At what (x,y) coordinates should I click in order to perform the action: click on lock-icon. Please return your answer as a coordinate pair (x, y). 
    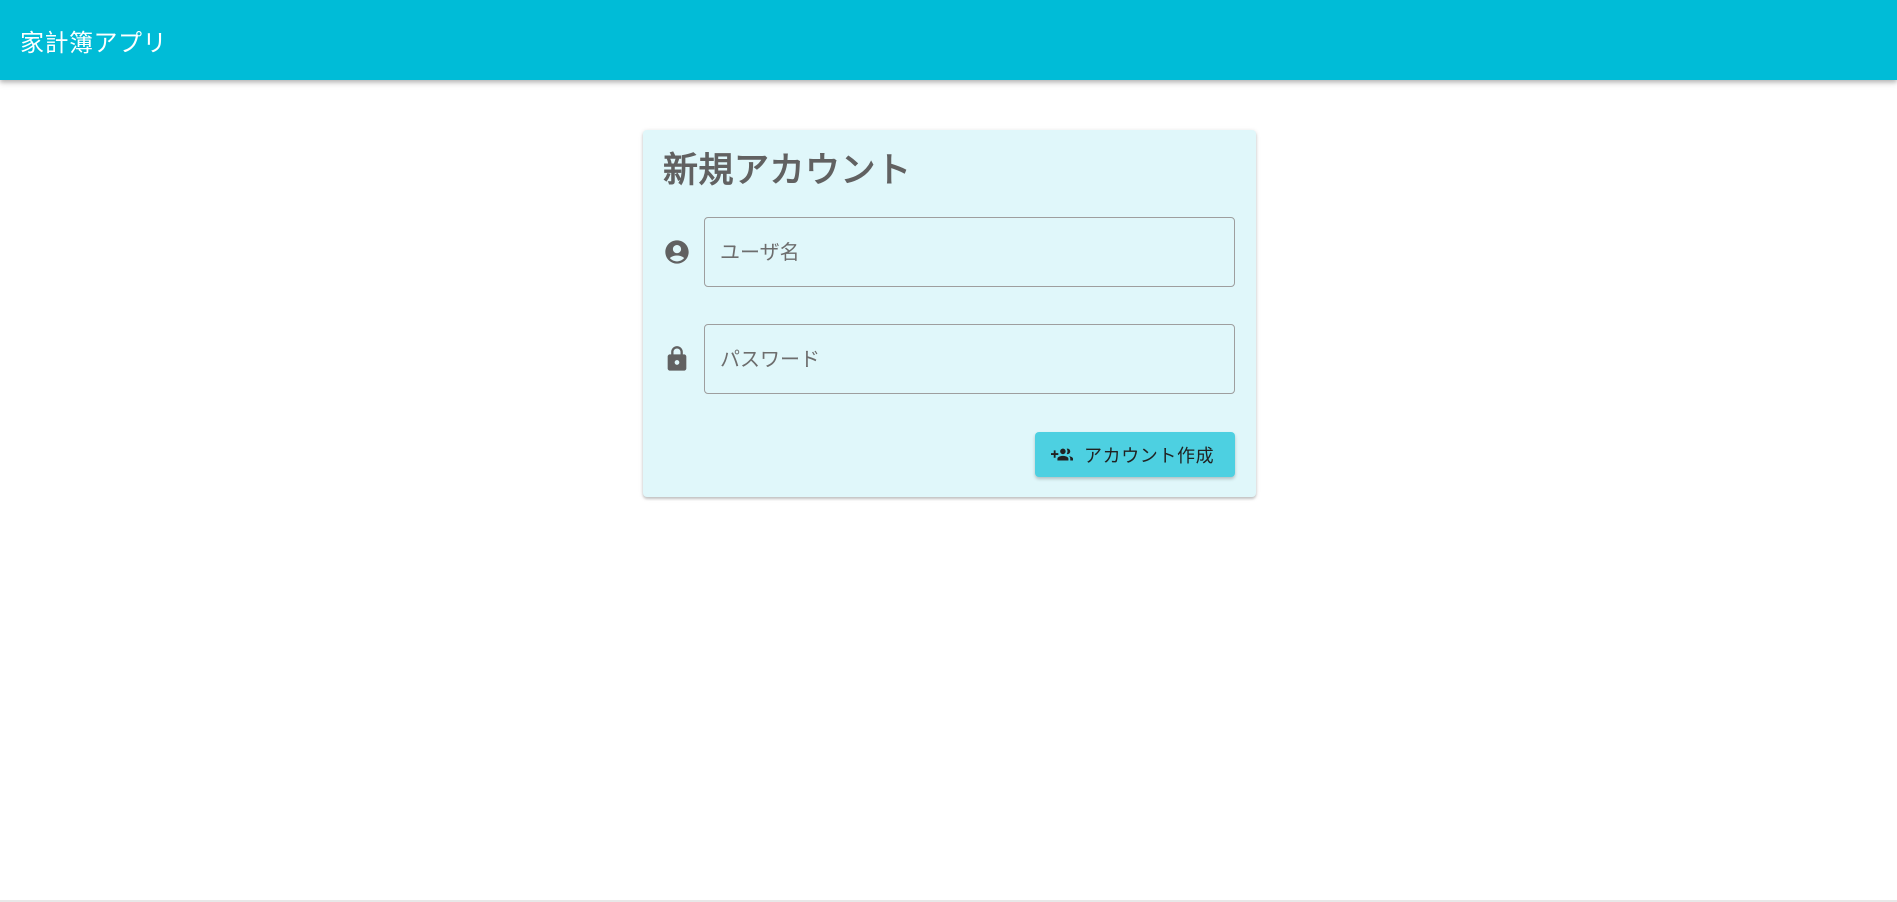
    Looking at the image, I should click on (677, 359).